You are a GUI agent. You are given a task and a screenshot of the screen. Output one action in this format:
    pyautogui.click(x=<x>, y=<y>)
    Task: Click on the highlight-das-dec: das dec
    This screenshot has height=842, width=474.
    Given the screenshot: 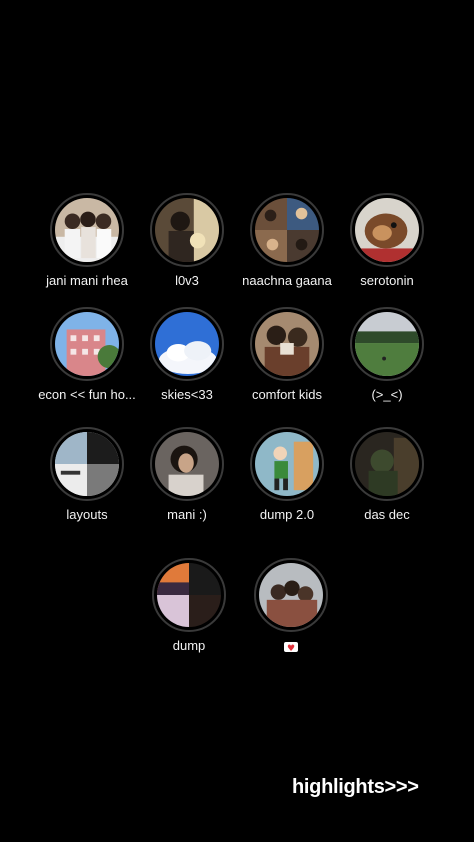 What is the action you would take?
    pyautogui.click(x=387, y=475)
    